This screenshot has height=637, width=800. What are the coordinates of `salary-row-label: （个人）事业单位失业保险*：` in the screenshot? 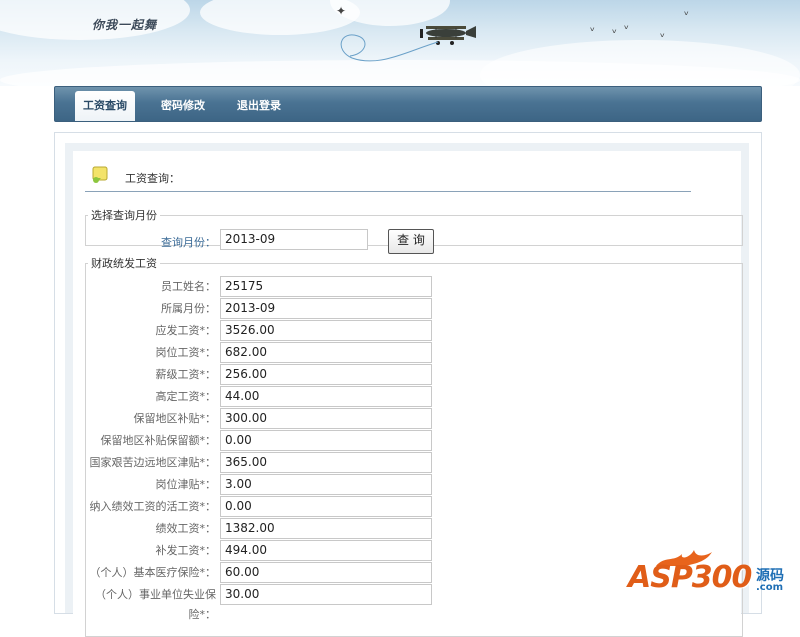 It's located at (155, 604).